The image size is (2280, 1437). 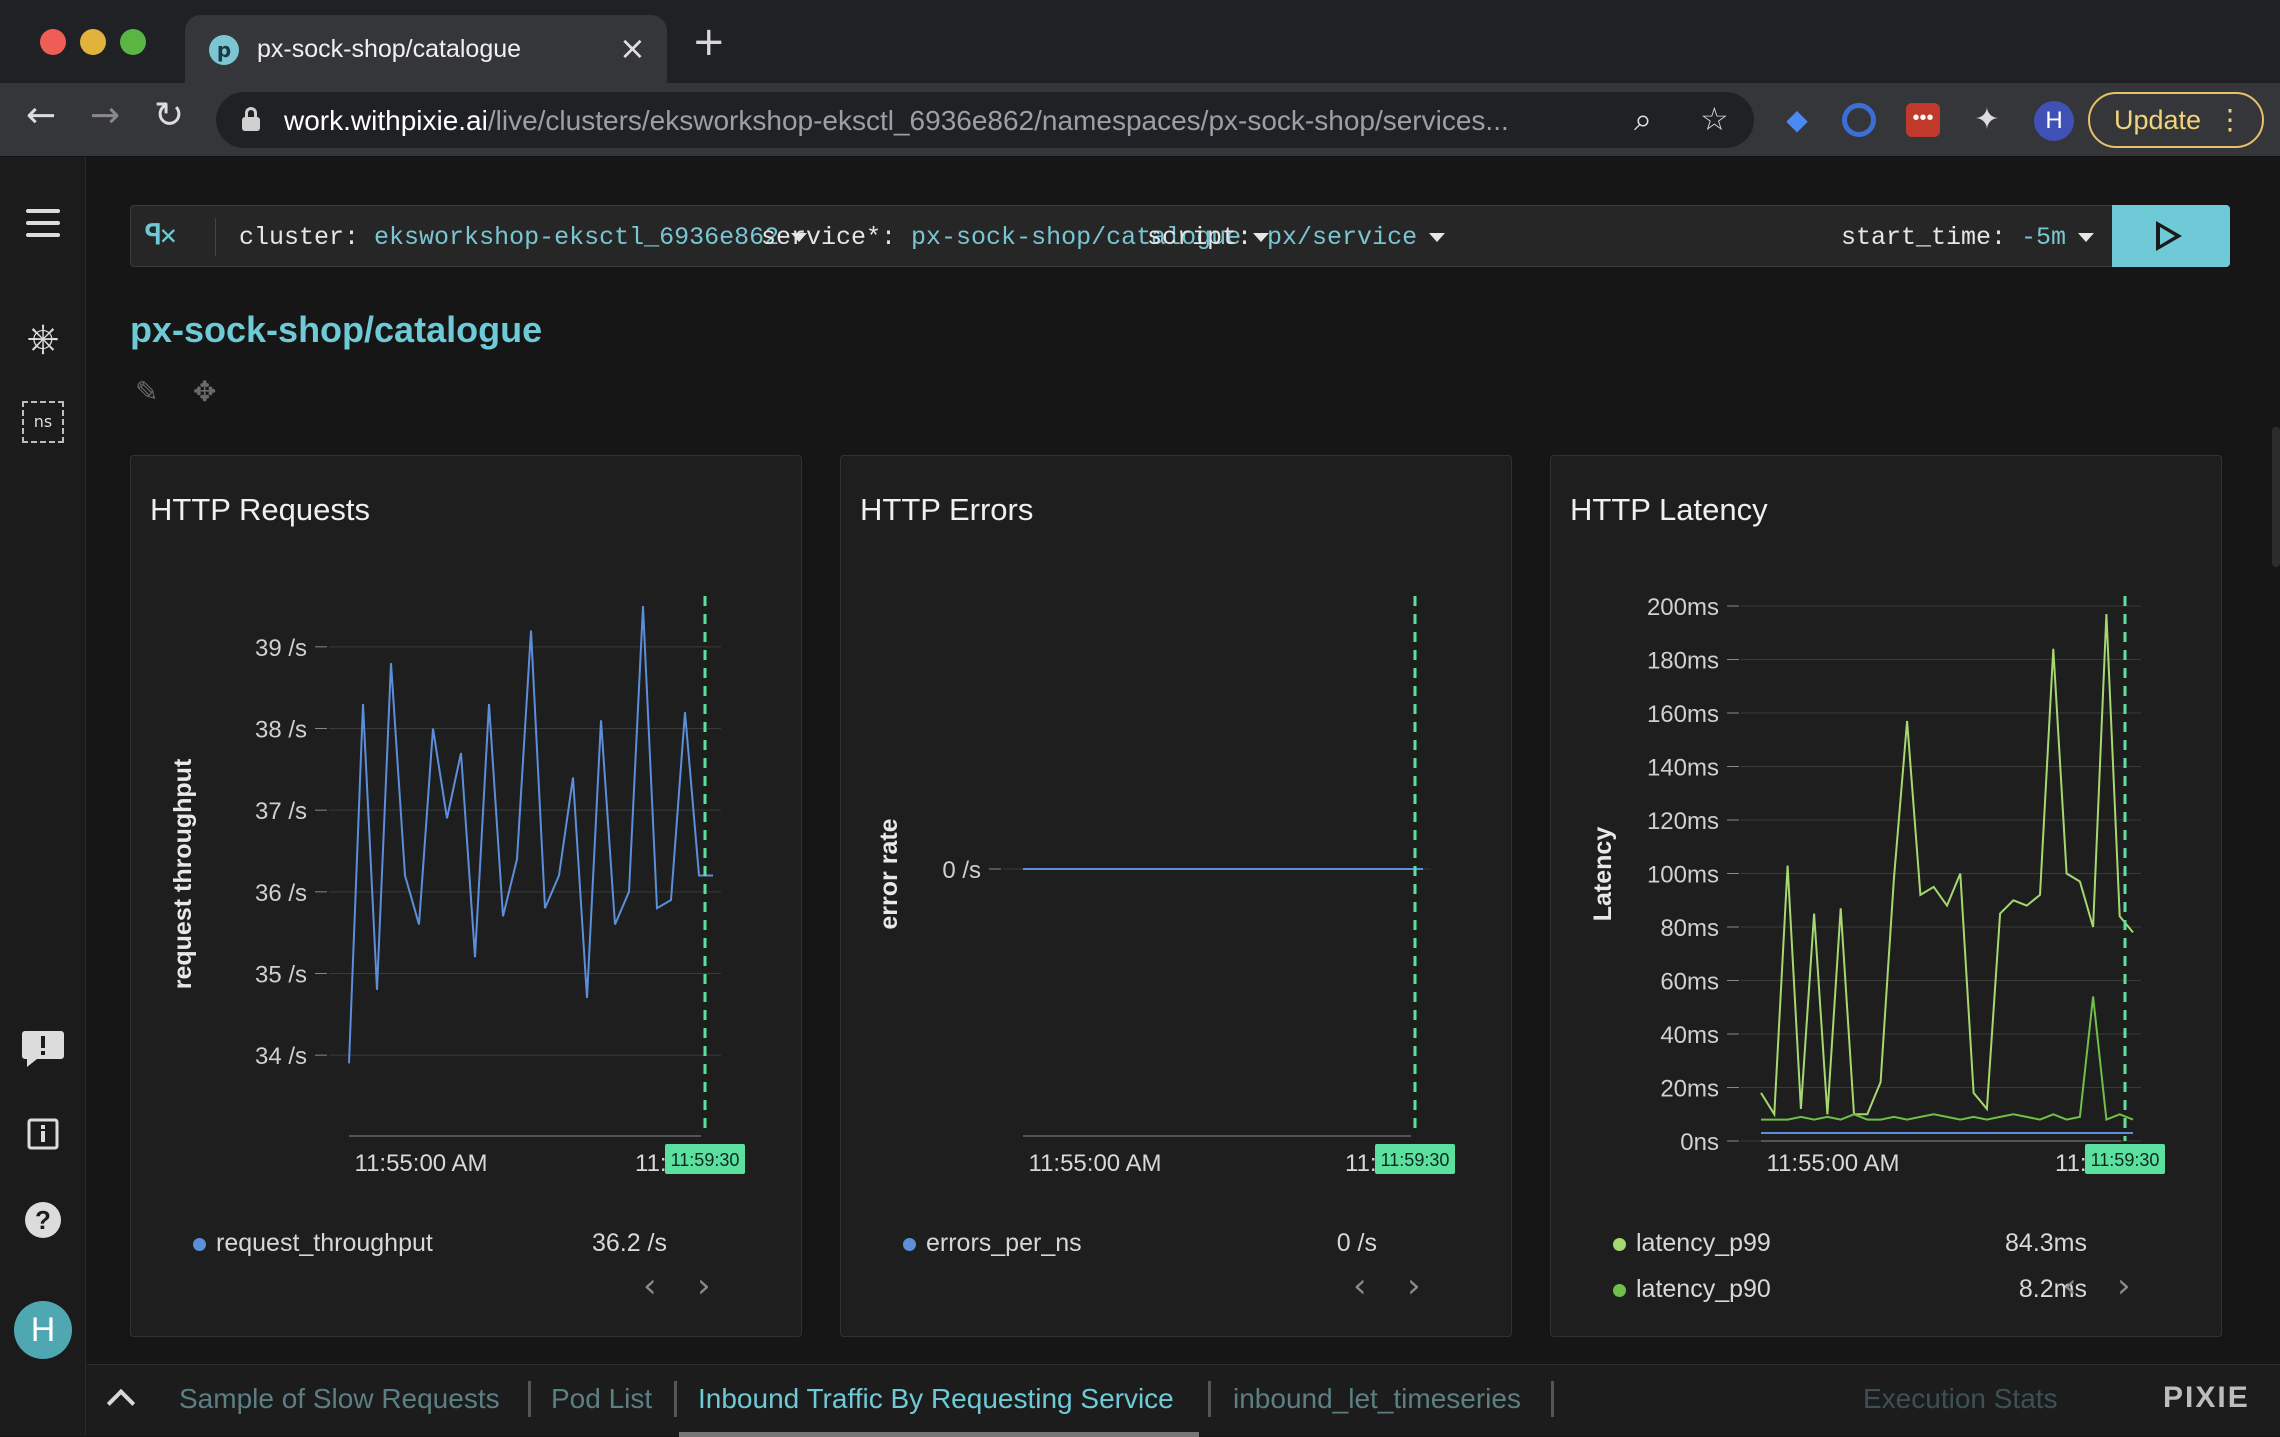 I want to click on cluster-selector: cluster: eksworkshop-eksctl_6936e862, so click(x=523, y=237).